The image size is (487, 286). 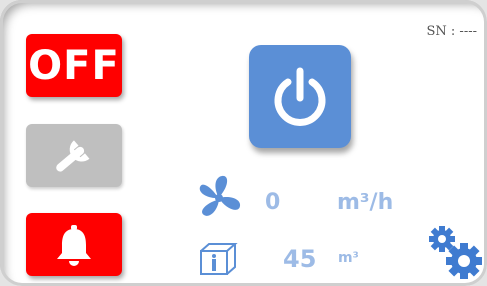 What do you see at coordinates (452, 31) in the screenshot?
I see `serial-number: SN : ----` at bounding box center [452, 31].